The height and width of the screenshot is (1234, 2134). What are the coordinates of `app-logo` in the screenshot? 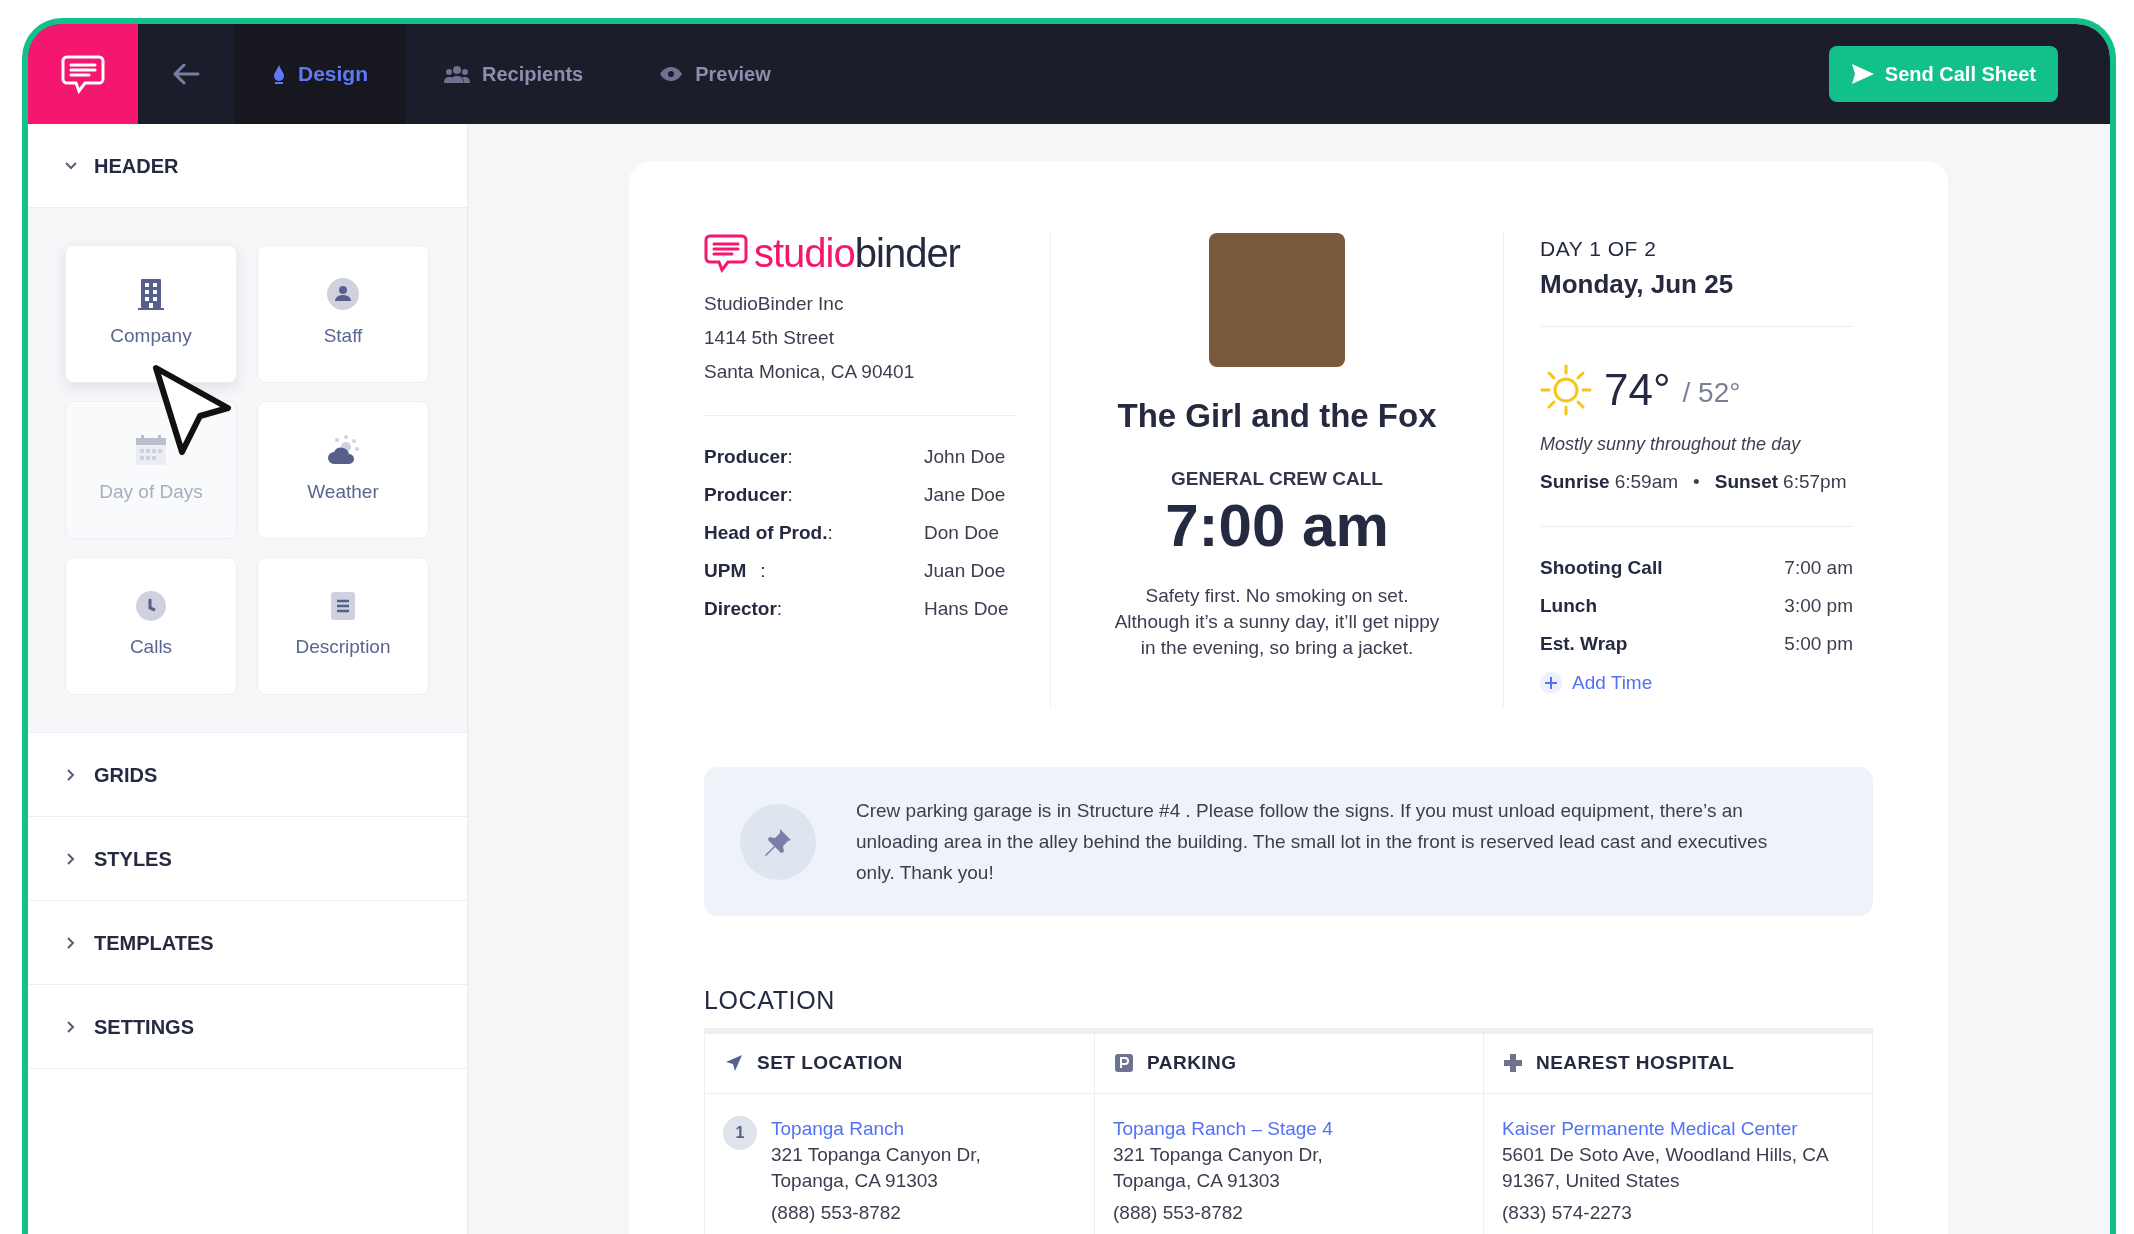 It's located at (83, 74).